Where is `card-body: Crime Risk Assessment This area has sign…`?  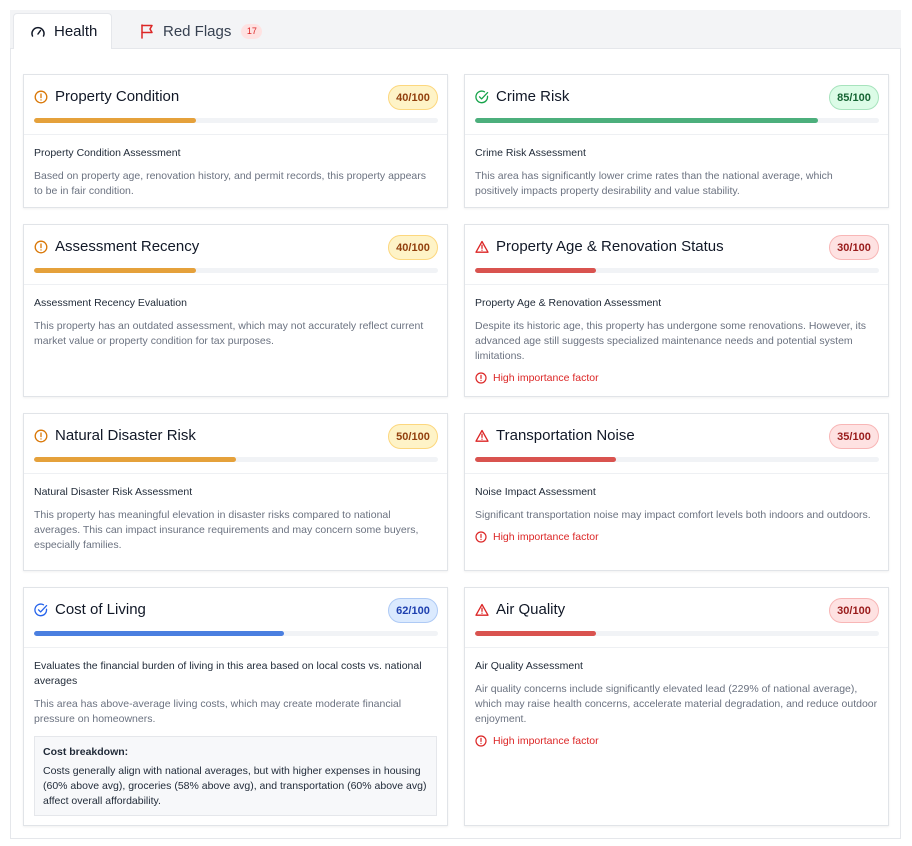
card-body: Crime Risk Assessment This area has sign… is located at coordinates (676, 174).